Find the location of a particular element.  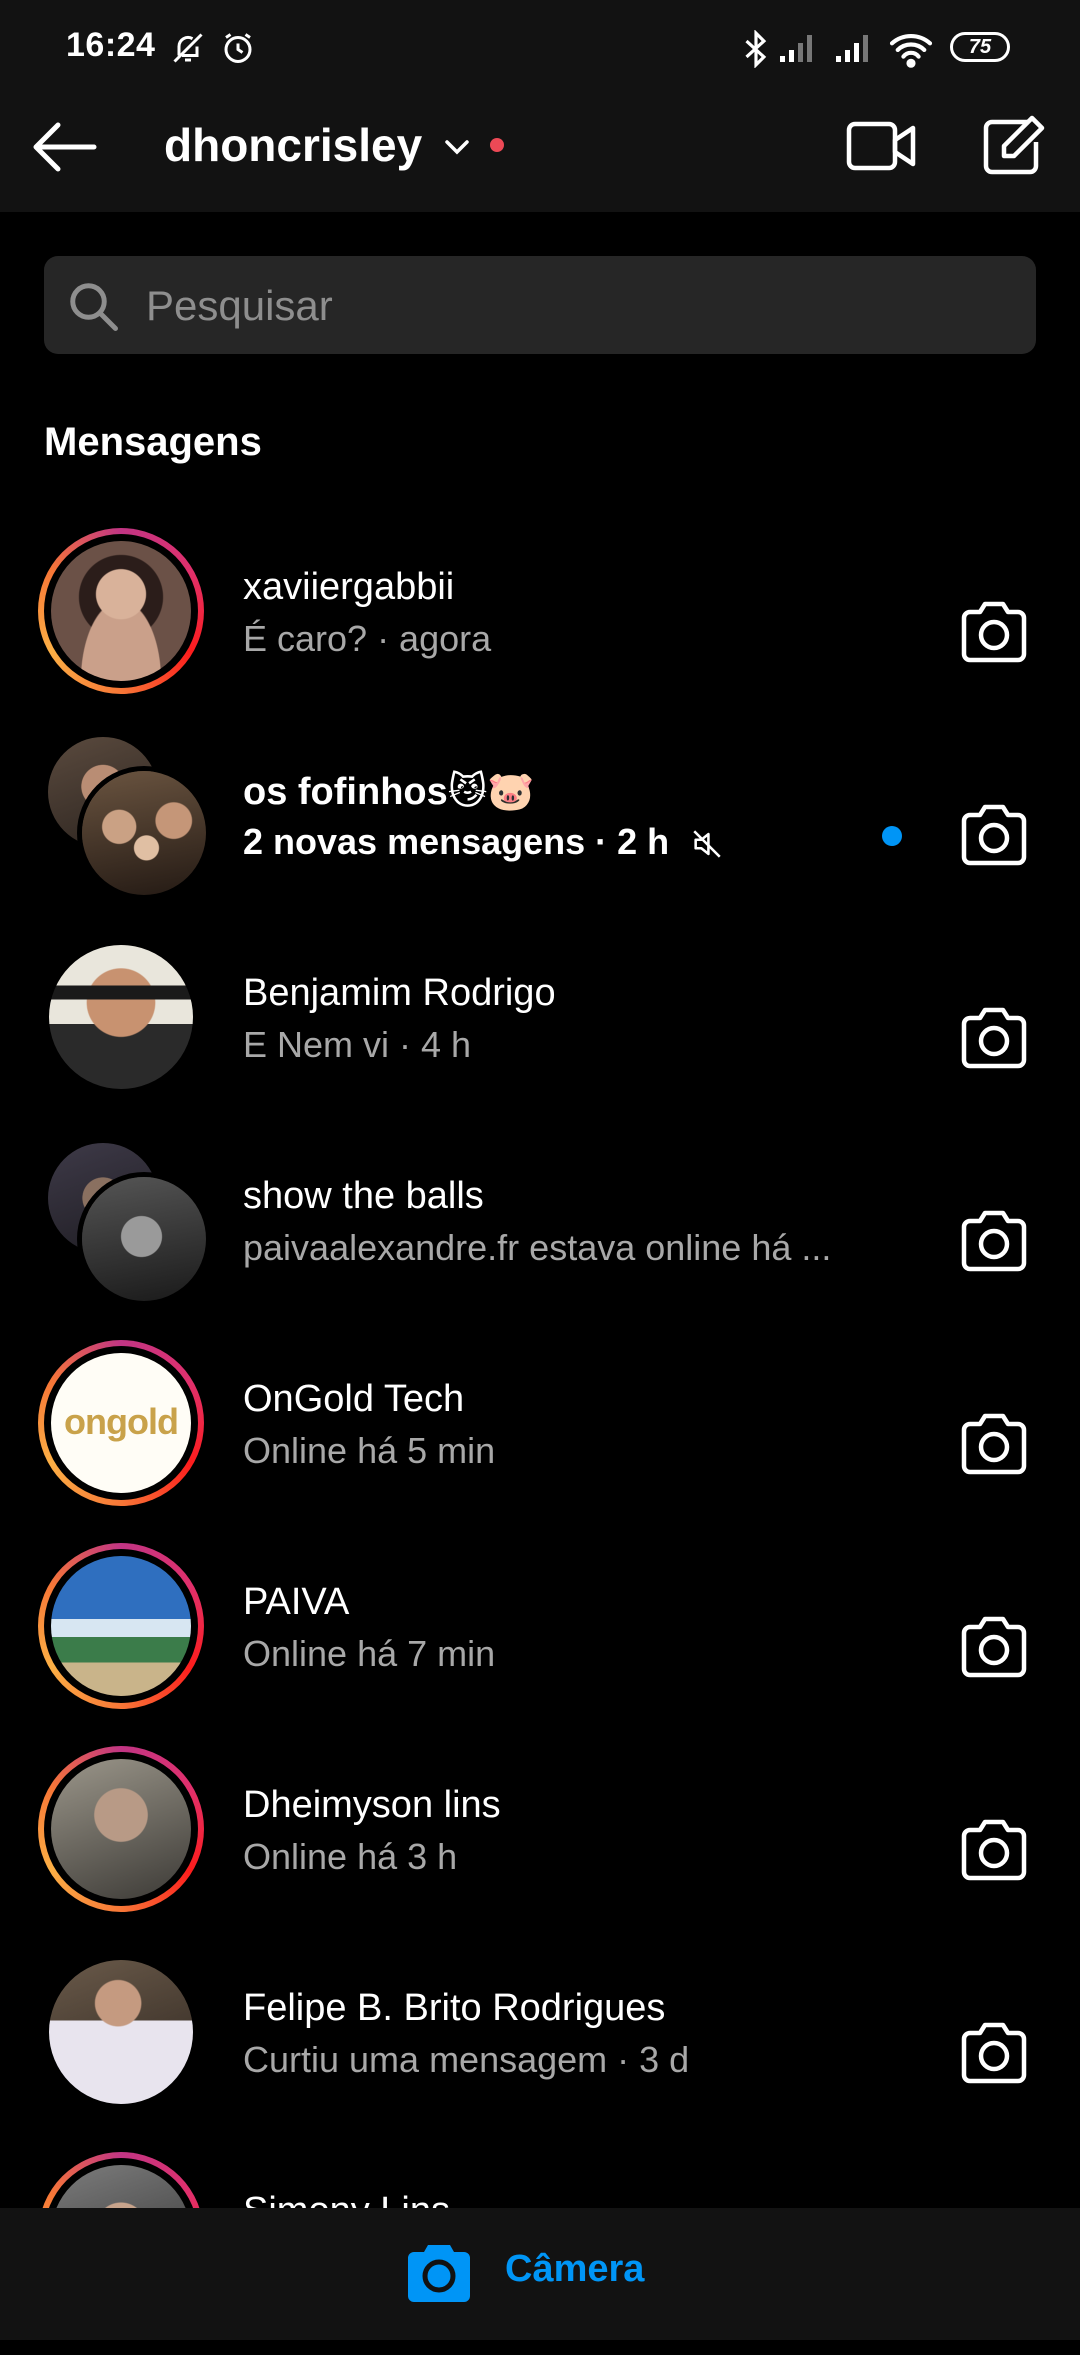

status-time: 16:24 is located at coordinates (111, 45).